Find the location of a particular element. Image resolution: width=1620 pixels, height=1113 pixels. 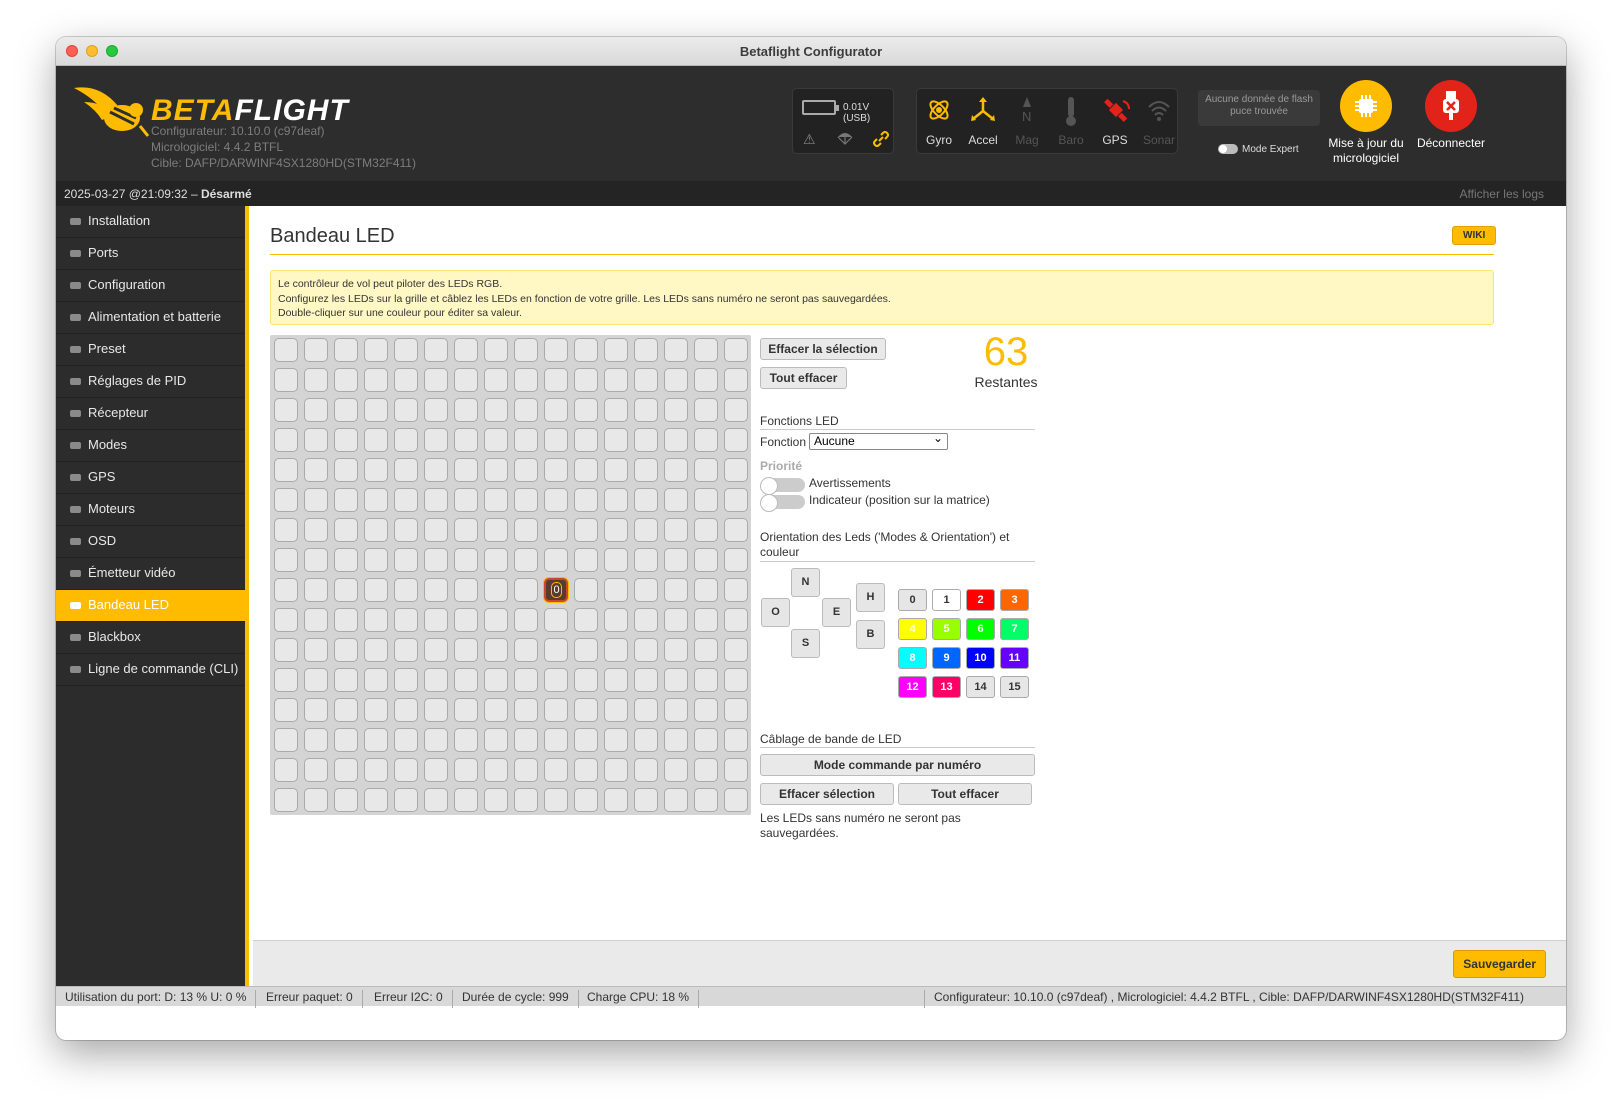

indicator-switch is located at coordinates (782, 503).